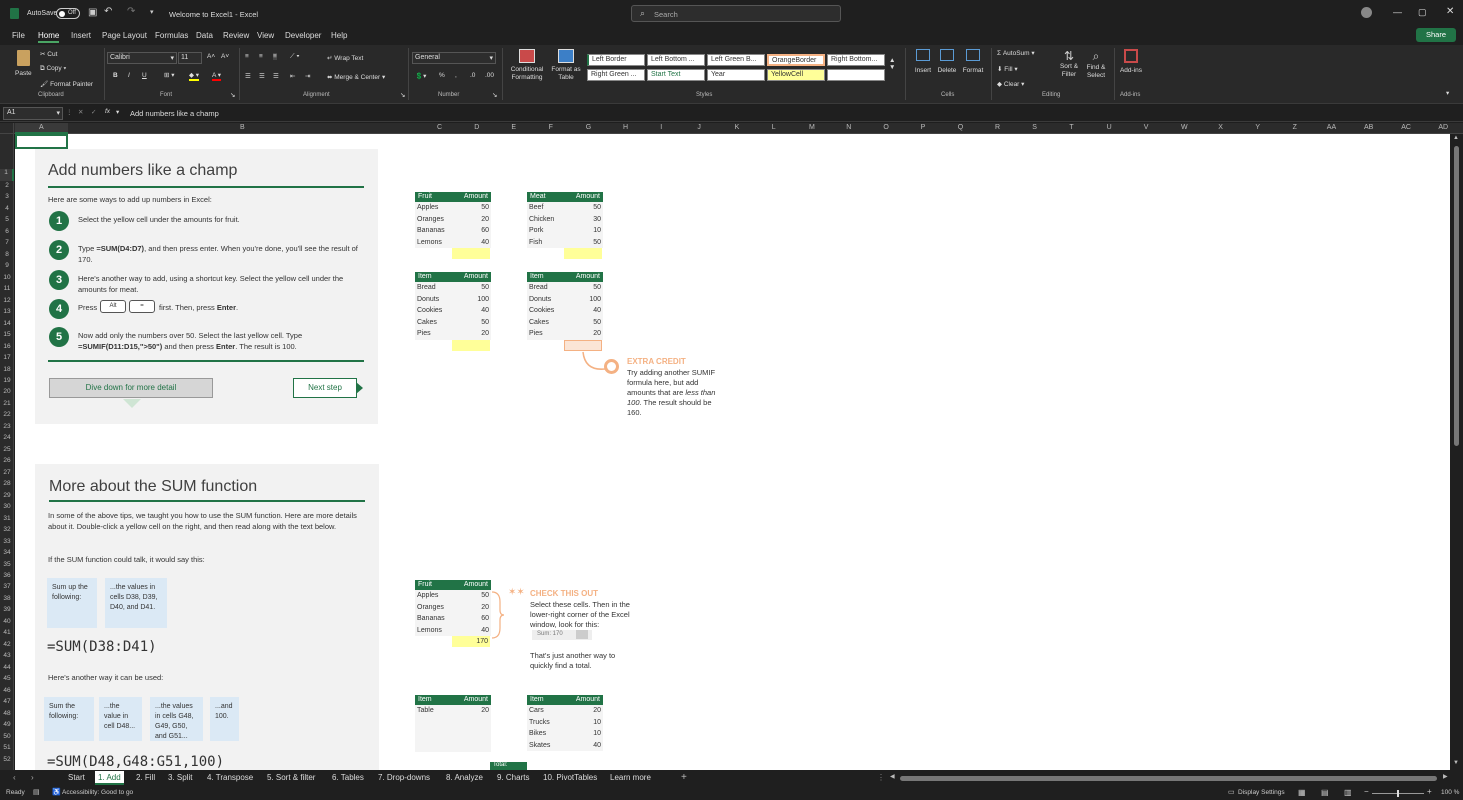  What do you see at coordinates (565, 299) in the screenshot?
I see `table-row: Donuts 100` at bounding box center [565, 299].